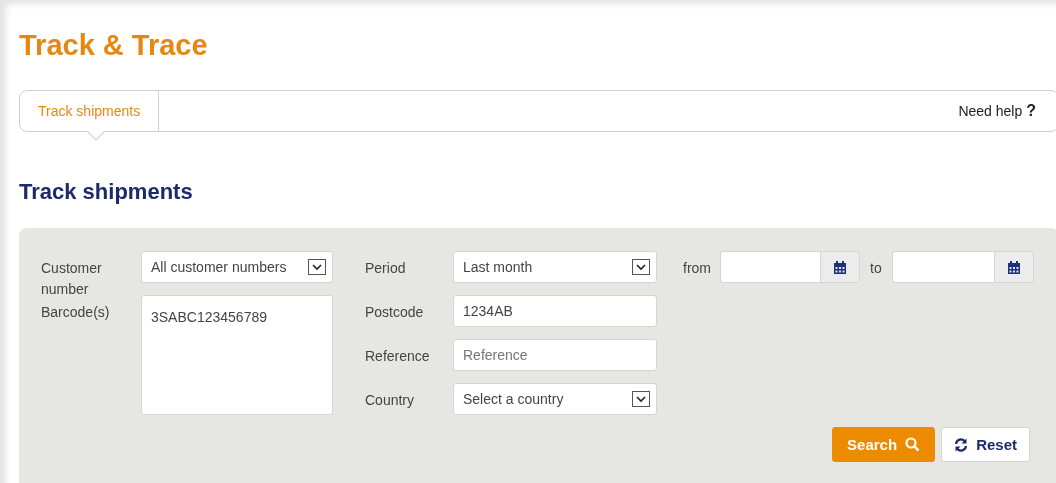 The image size is (1056, 483). I want to click on reference-field: Reference, so click(555, 355).